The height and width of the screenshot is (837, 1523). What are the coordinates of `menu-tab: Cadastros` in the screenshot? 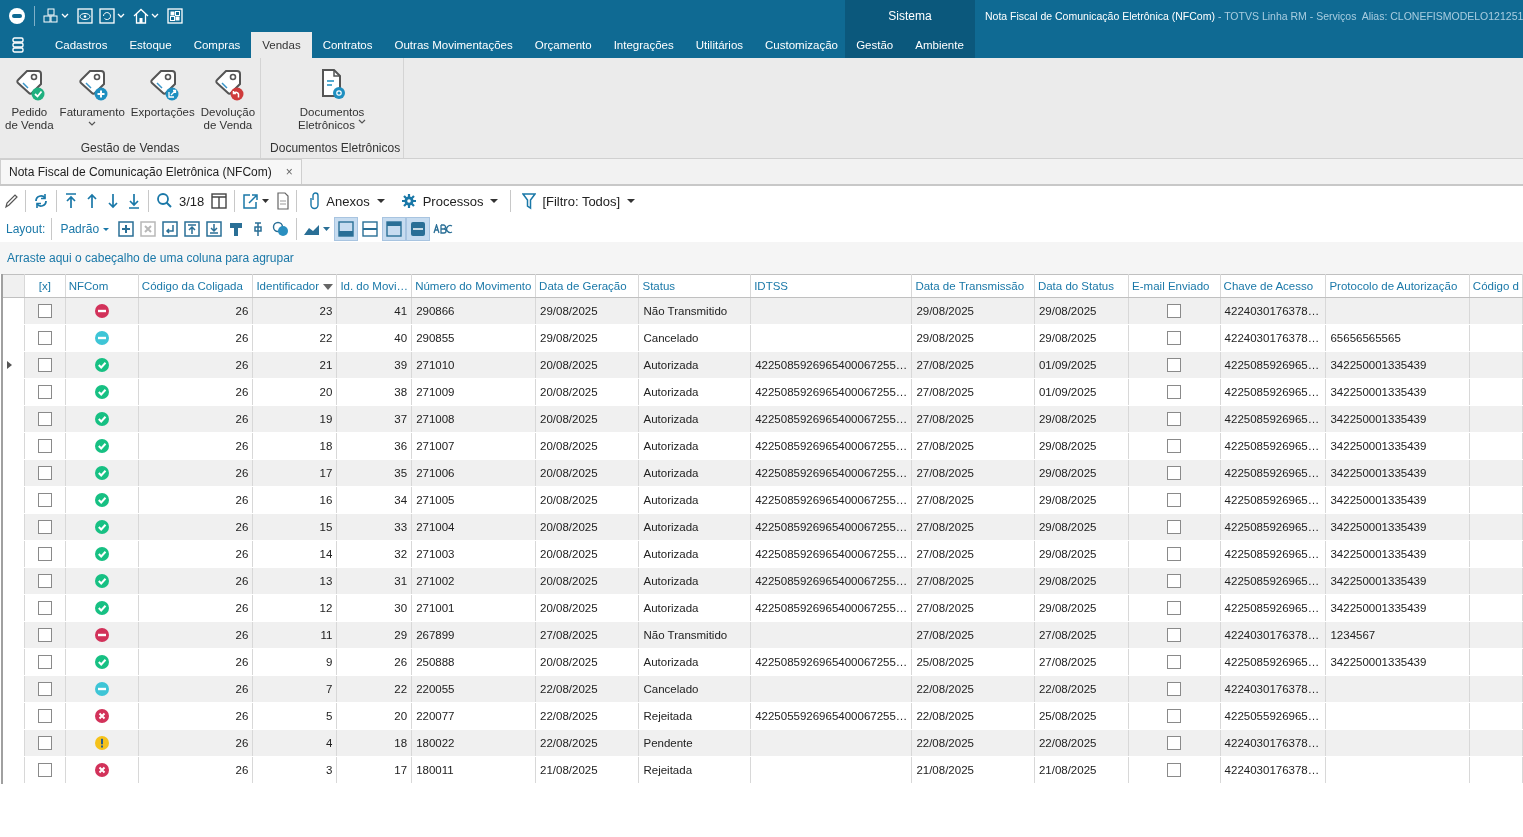 It's located at (81, 45).